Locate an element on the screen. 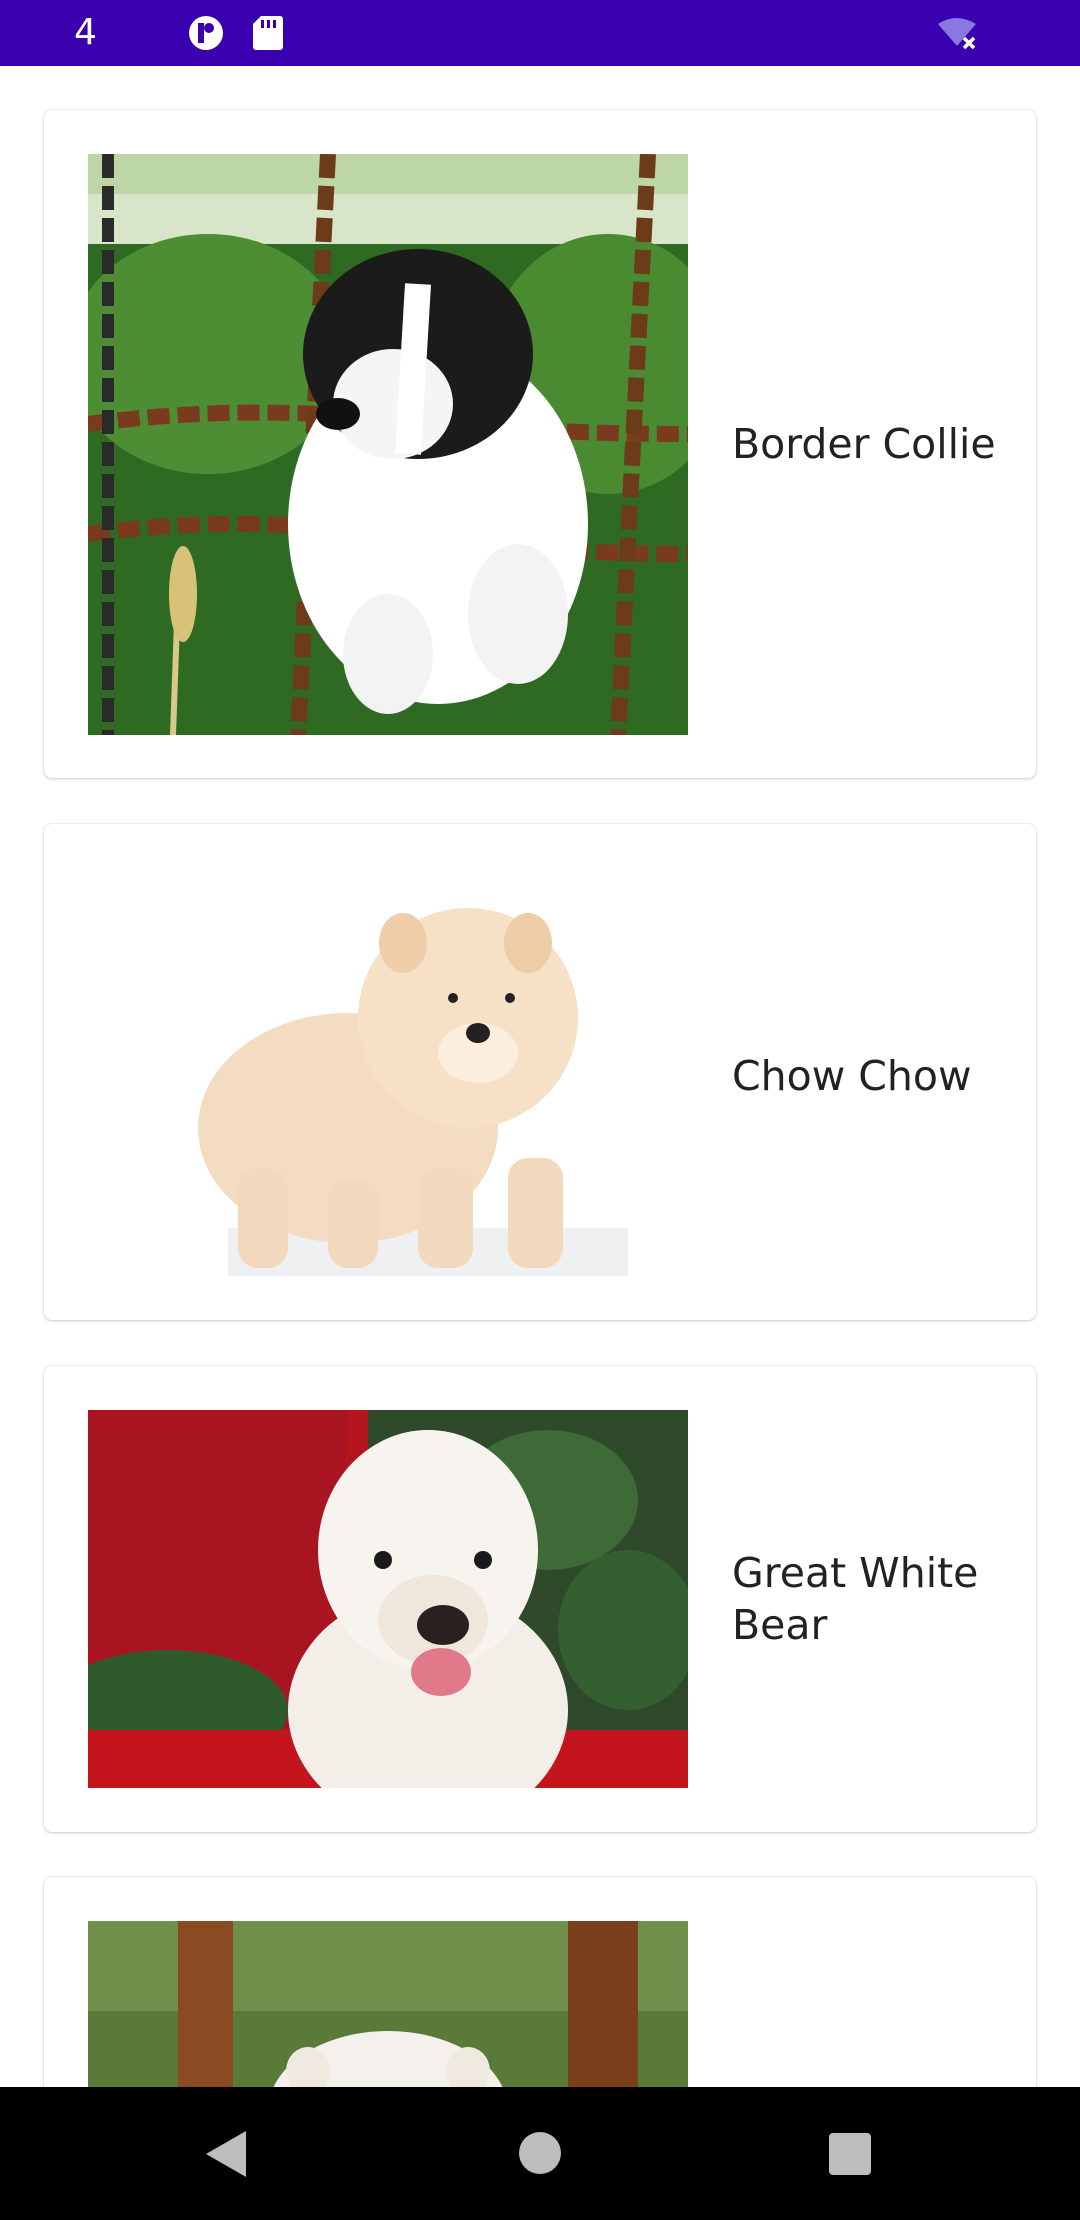 The height and width of the screenshot is (2220, 1080). home-icon is located at coordinates (540, 2155).